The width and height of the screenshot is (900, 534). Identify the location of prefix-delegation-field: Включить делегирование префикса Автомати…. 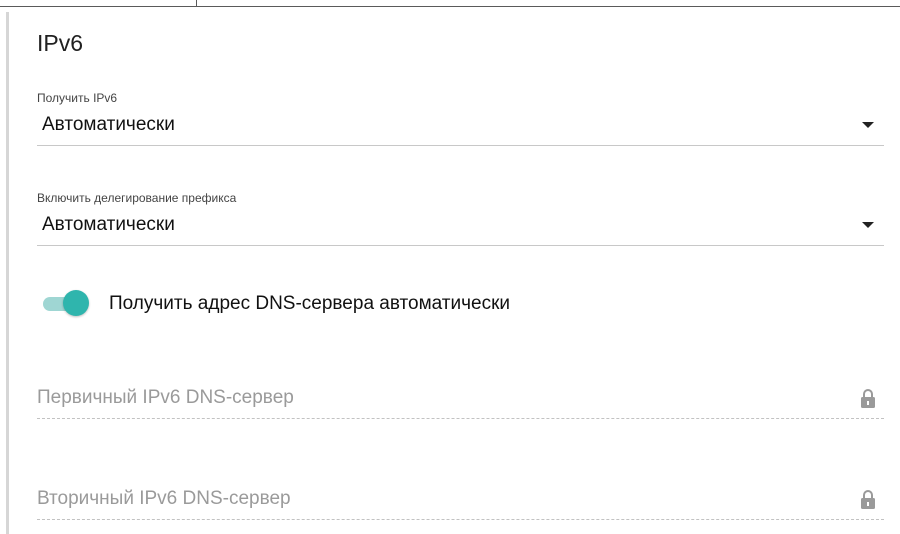
(460, 218).